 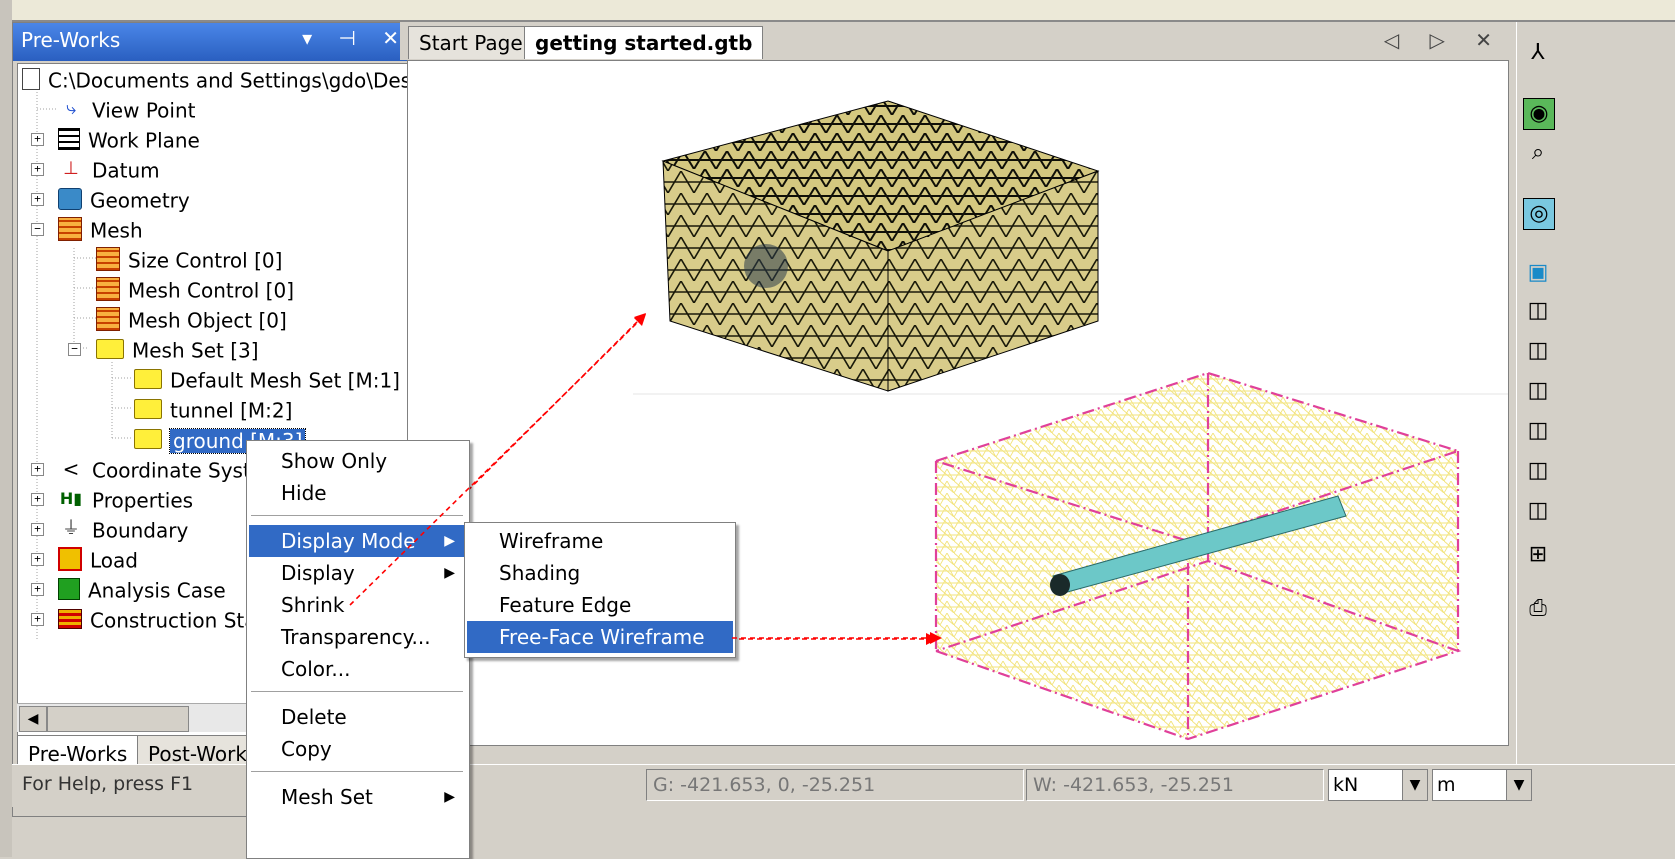 What do you see at coordinates (100, 229) in the screenshot?
I see `tree-item-mesh: Mesh` at bounding box center [100, 229].